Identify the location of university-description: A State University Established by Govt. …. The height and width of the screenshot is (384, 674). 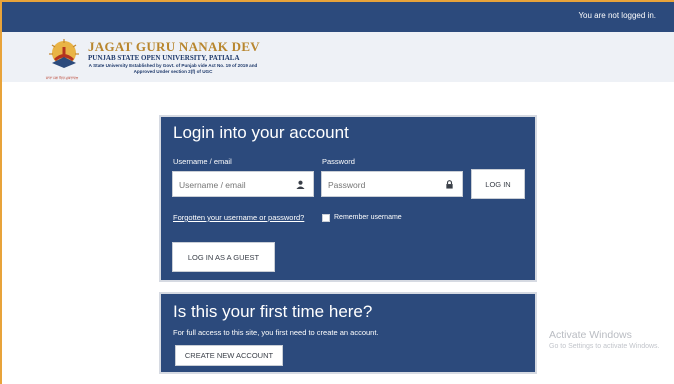
(173, 68).